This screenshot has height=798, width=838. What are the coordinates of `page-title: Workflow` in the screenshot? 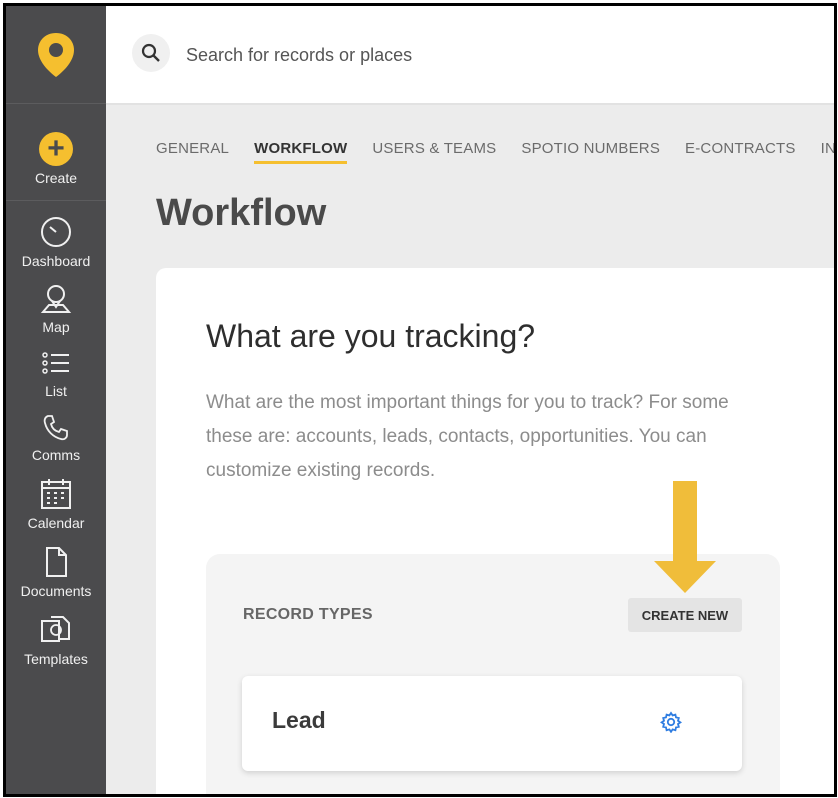 It's located at (241, 213).